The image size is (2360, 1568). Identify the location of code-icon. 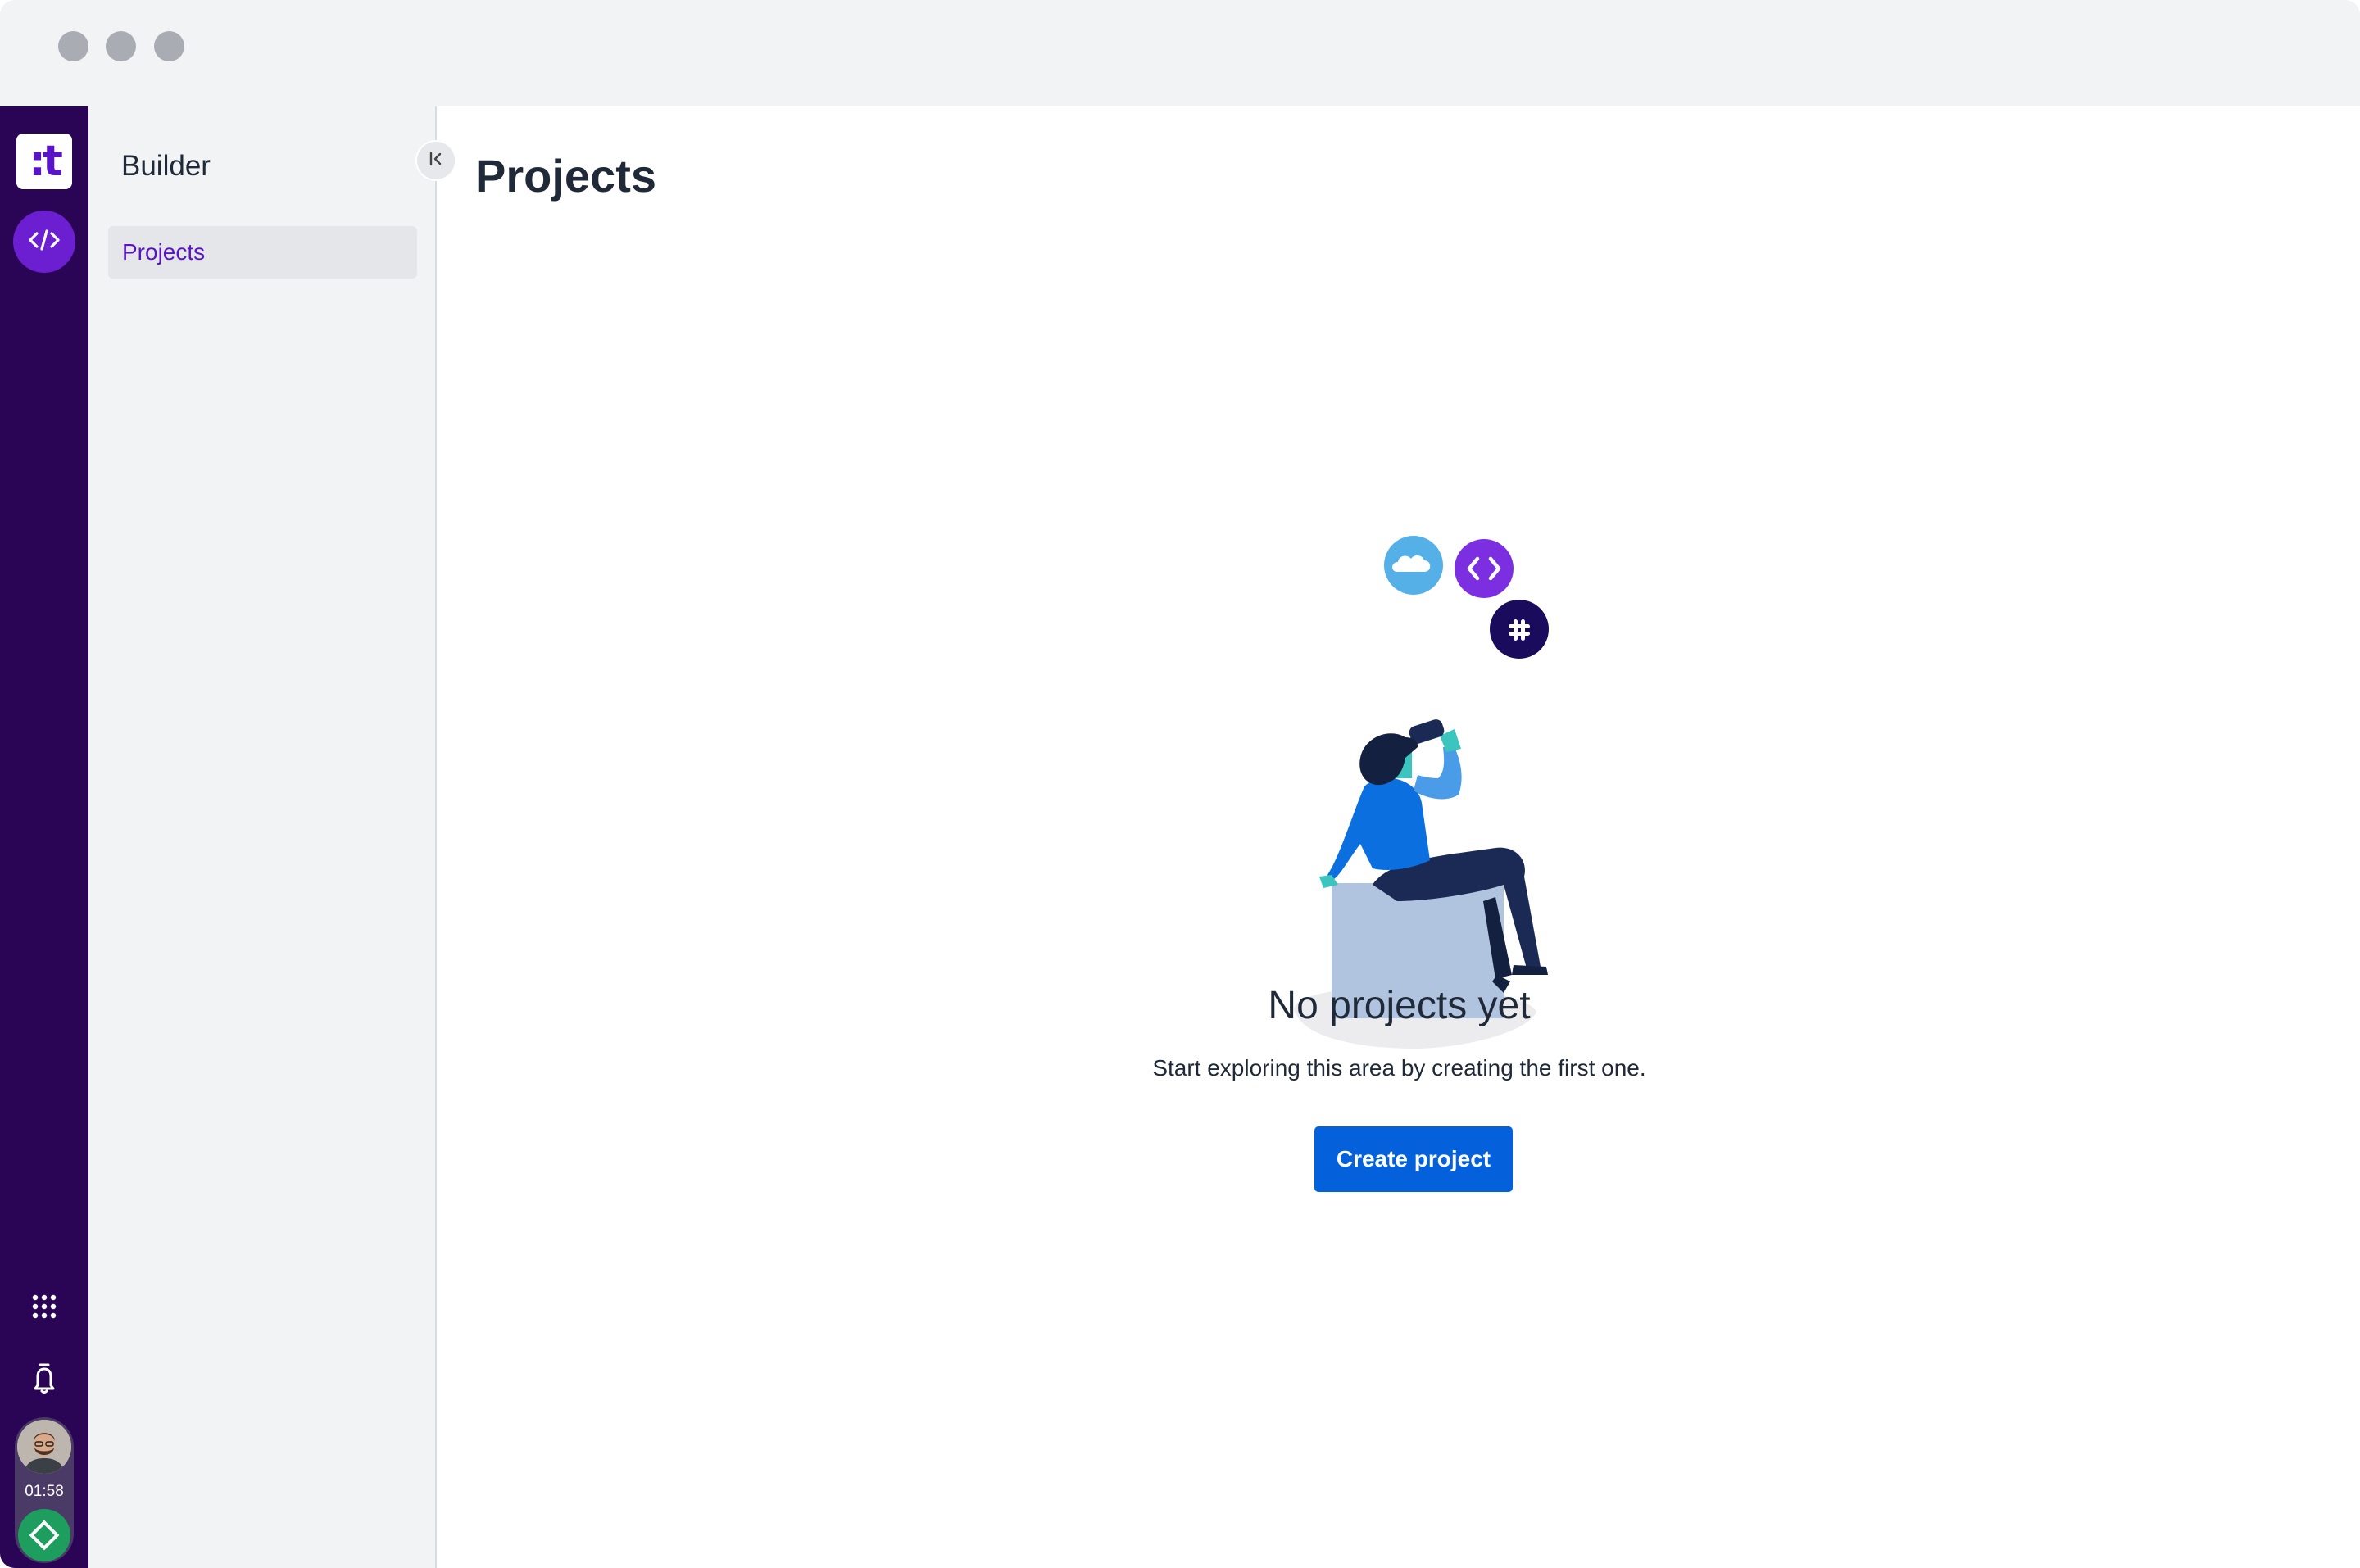
(44, 242).